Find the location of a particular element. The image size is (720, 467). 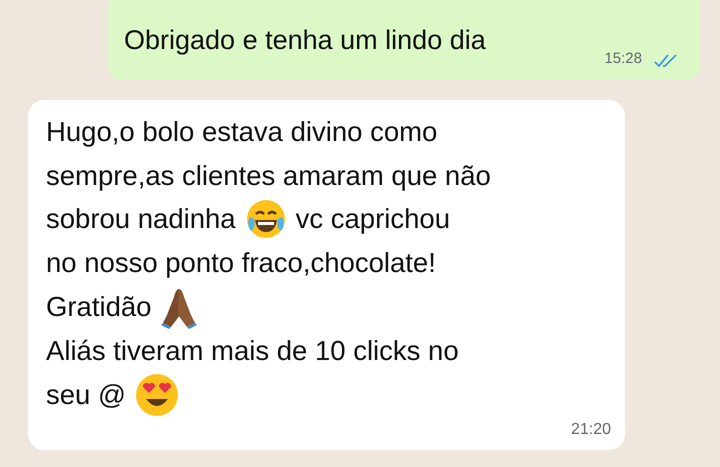

message-time: 21:20 is located at coordinates (590, 430).